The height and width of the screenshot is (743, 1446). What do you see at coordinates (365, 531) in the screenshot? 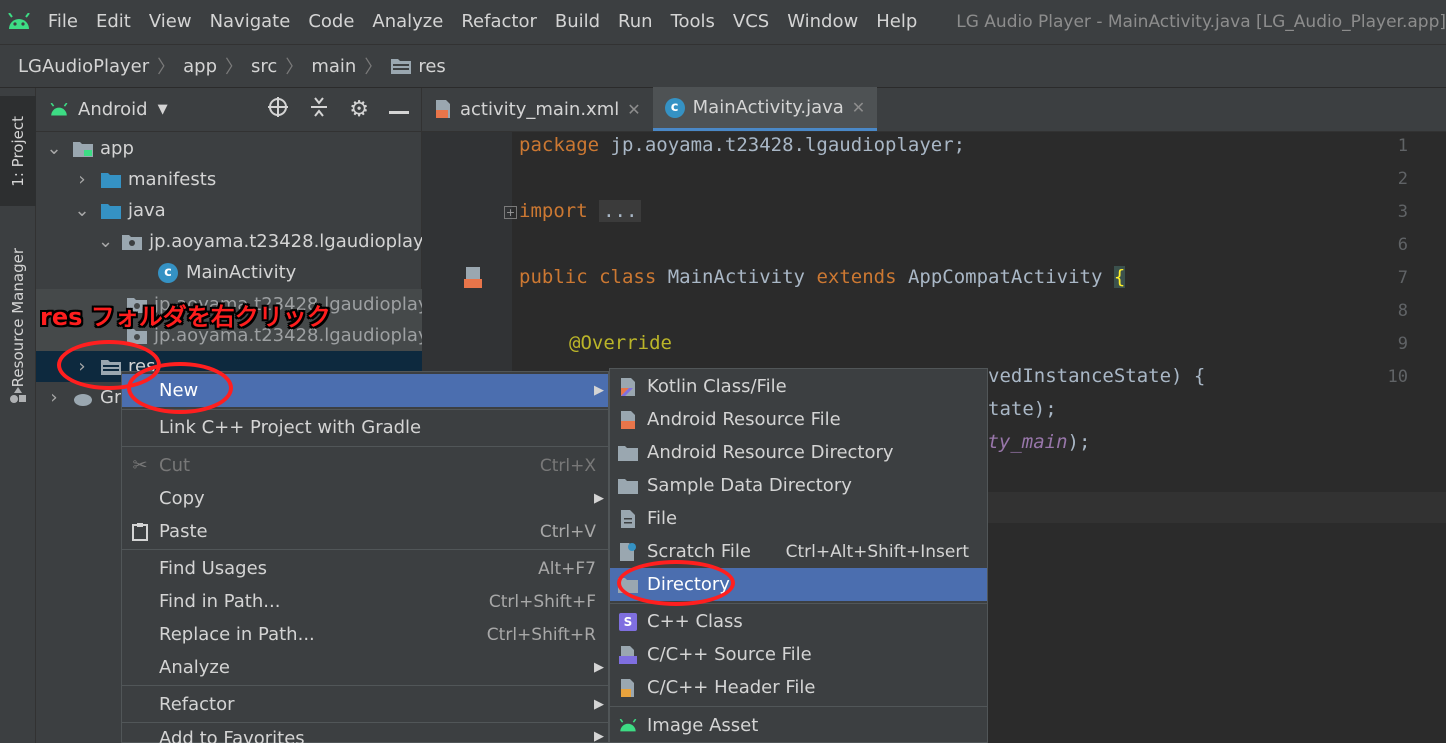
I see `menu-item-paste: Paste Ctrl+V` at bounding box center [365, 531].